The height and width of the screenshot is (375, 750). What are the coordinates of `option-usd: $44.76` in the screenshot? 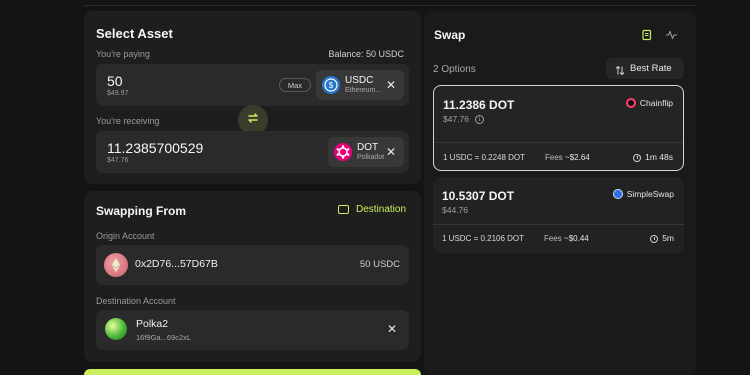 It's located at (455, 210).